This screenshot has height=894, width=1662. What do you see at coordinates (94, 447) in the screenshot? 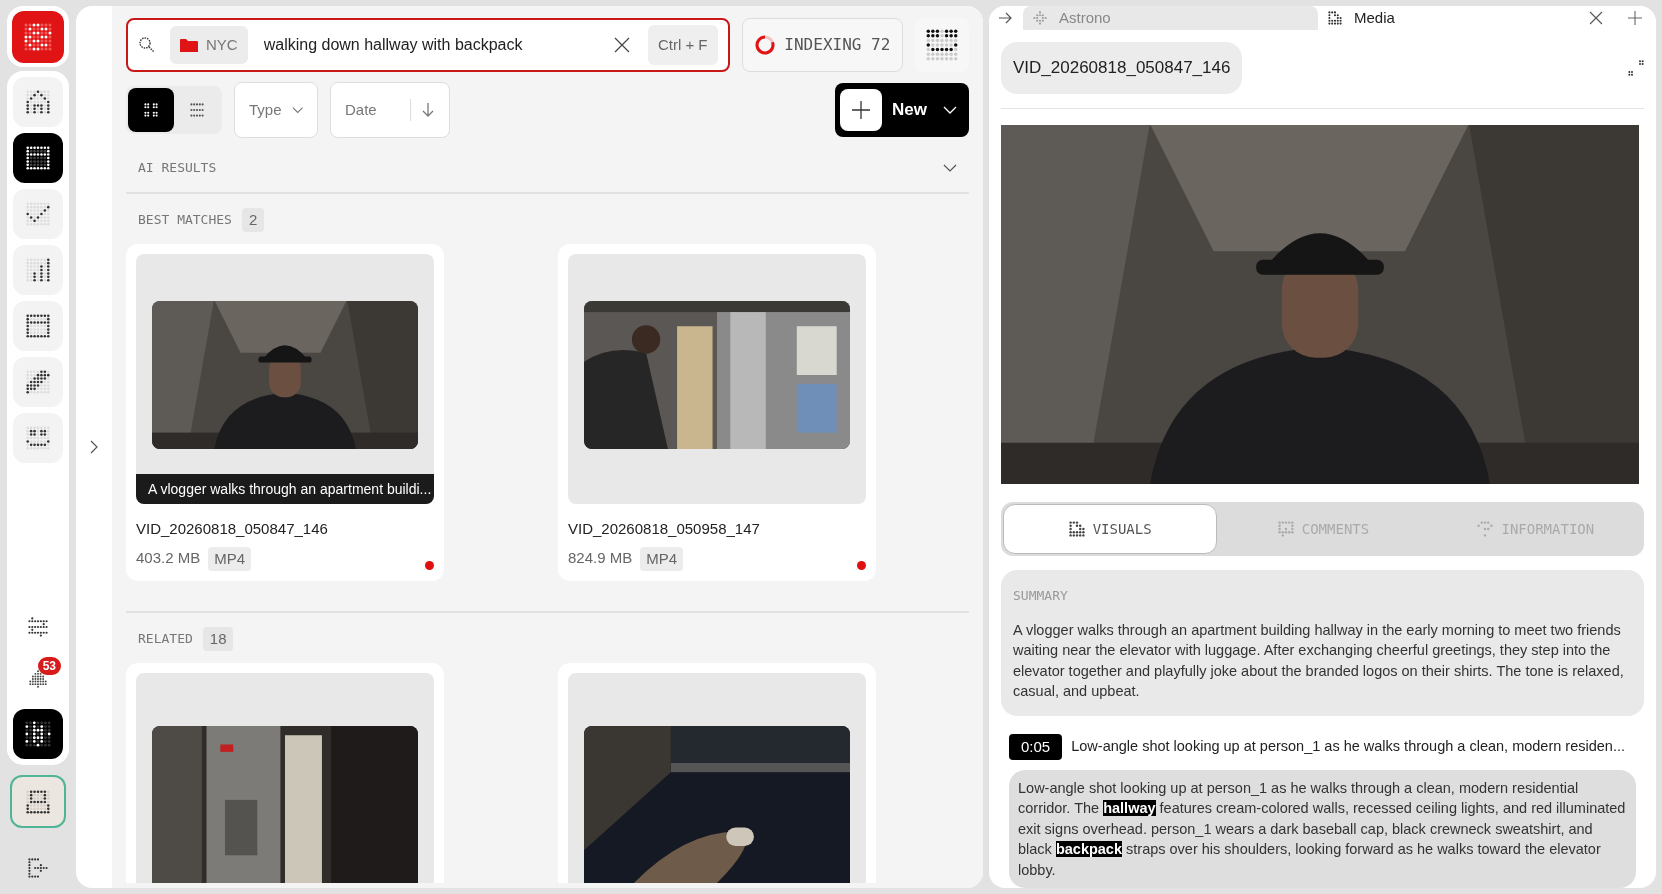
I see `expand-icon` at bounding box center [94, 447].